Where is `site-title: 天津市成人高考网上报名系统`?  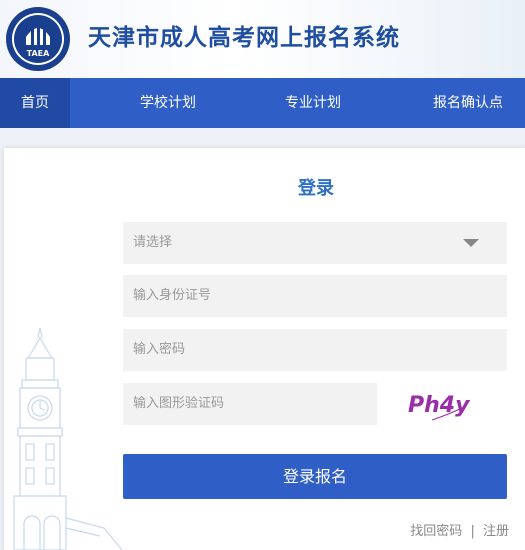 site-title: 天津市成人高考网上报名系统 is located at coordinates (244, 38).